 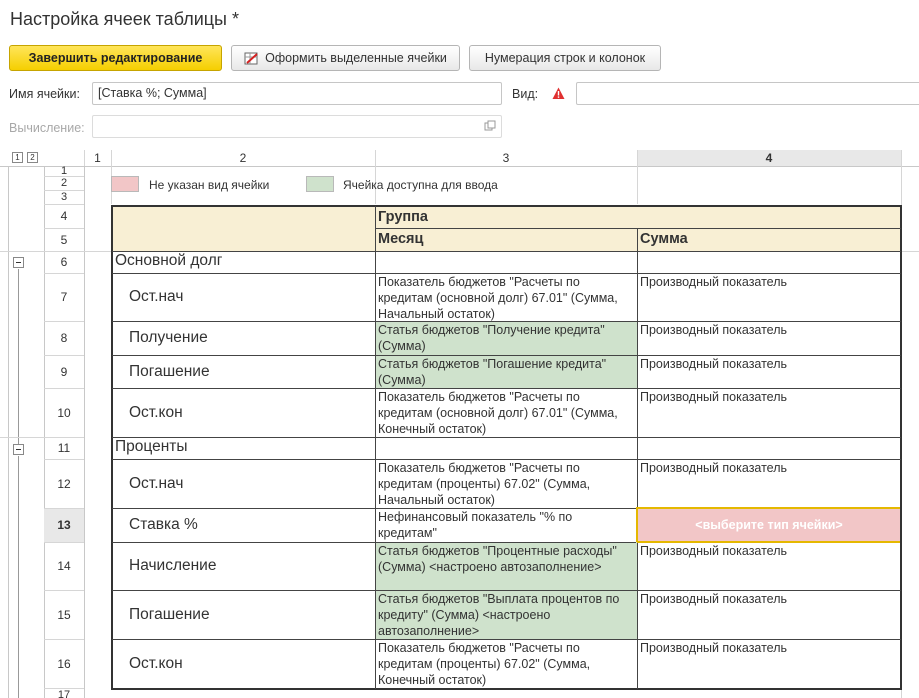 I want to click on finish-editing-button: Завершить редактирование, so click(x=115, y=58).